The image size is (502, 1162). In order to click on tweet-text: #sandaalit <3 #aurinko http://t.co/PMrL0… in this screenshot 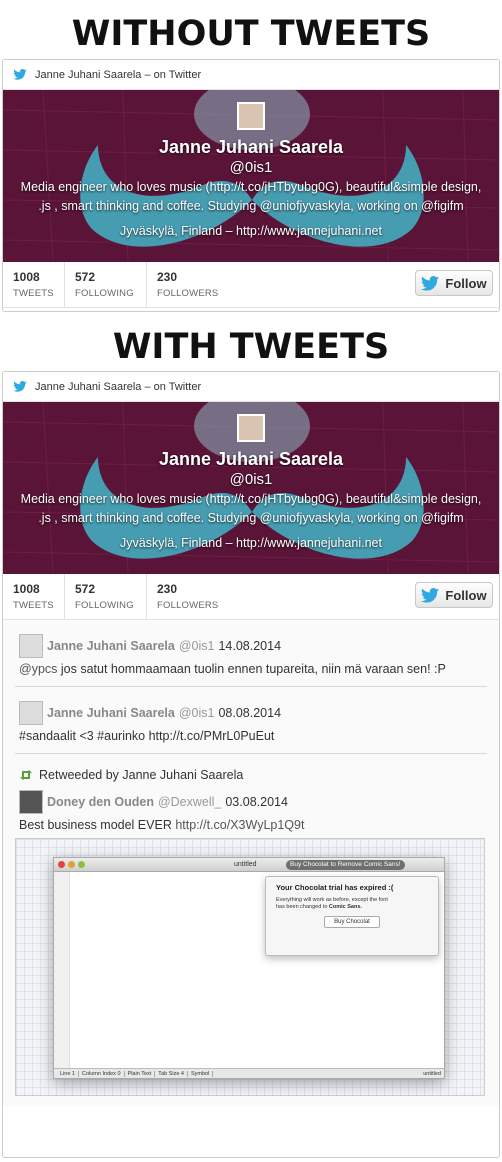, I will do `click(147, 736)`.